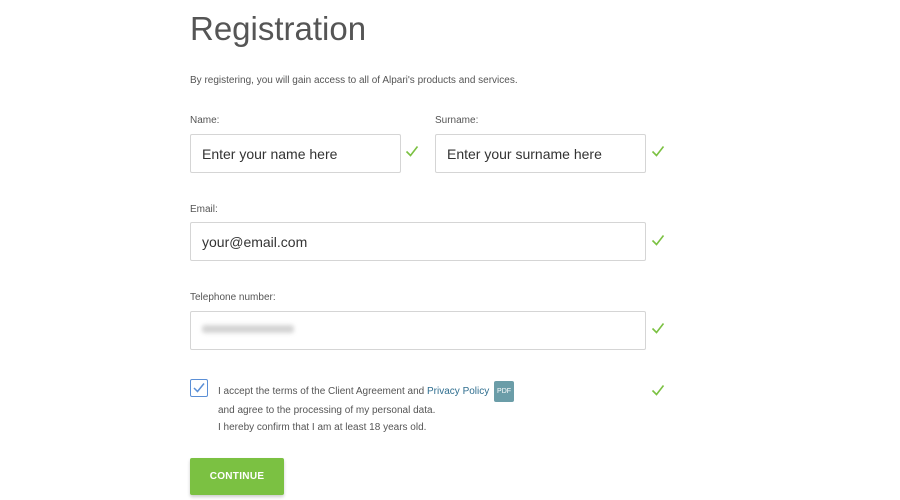 This screenshot has width=900, height=500. I want to click on email-label: Email:, so click(204, 209).